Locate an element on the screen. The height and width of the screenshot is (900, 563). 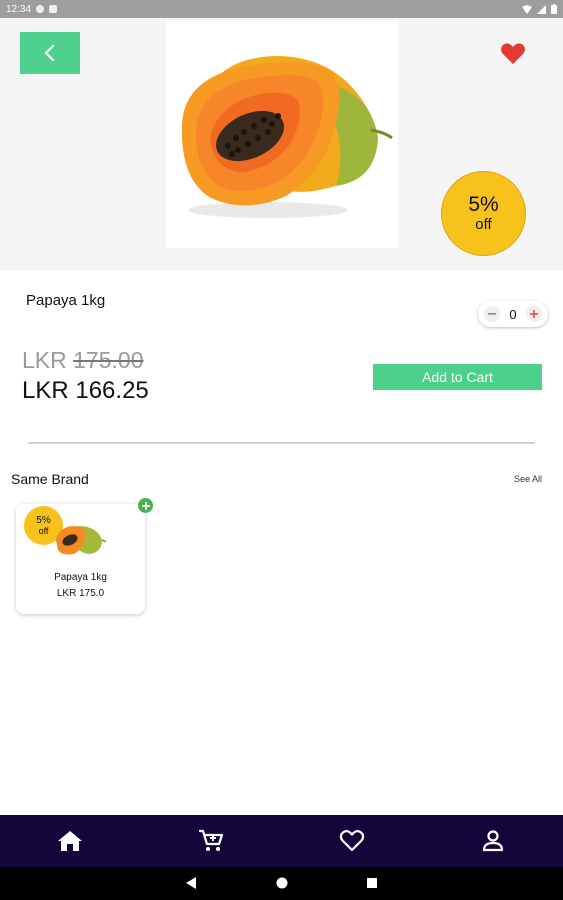
product-name: Papaya 1kg is located at coordinates (66, 300).